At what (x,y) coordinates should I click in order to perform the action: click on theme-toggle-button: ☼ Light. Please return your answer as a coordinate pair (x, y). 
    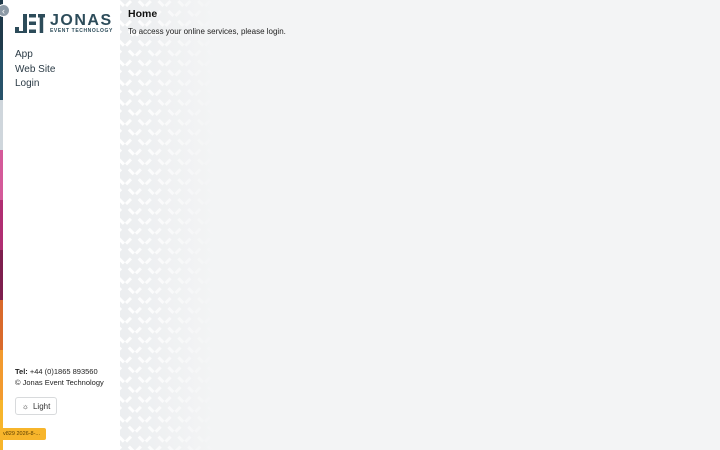
    Looking at the image, I should click on (36, 406).